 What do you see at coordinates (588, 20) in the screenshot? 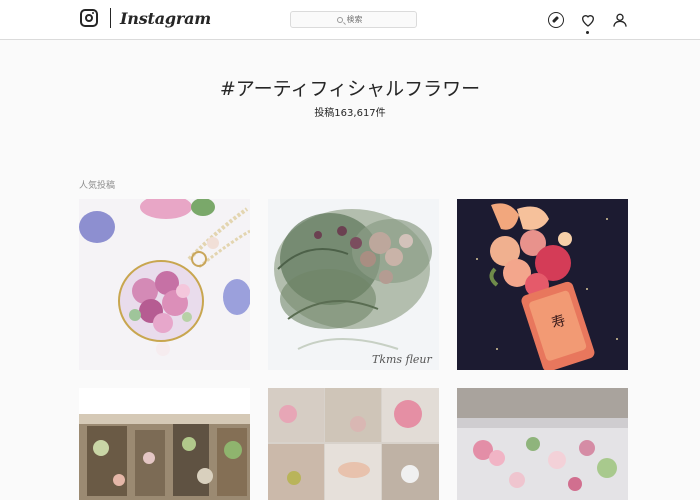
I see `heart-icon` at bounding box center [588, 20].